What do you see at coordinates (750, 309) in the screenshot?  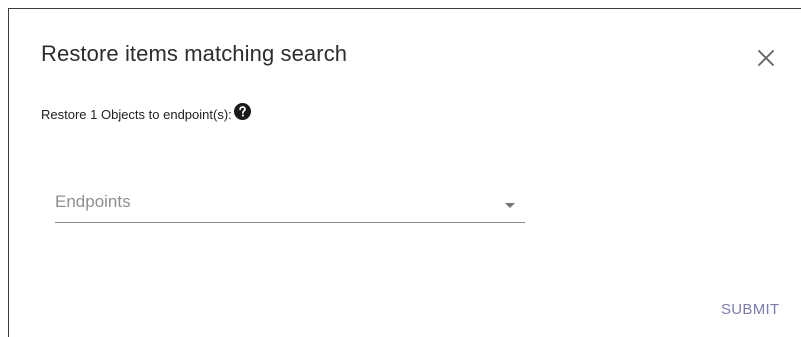 I see `submit-button: SUBMIT` at bounding box center [750, 309].